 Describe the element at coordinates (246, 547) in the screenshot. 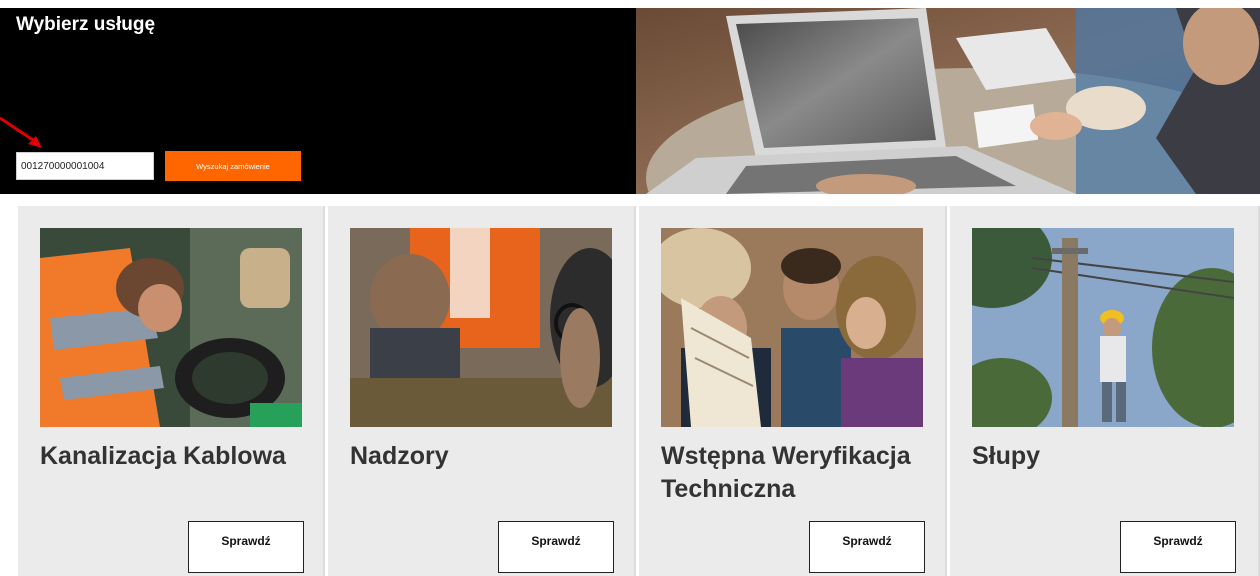

I see `sprawdz-button-kanalizacja-kablowa: Sprawdź` at that location.